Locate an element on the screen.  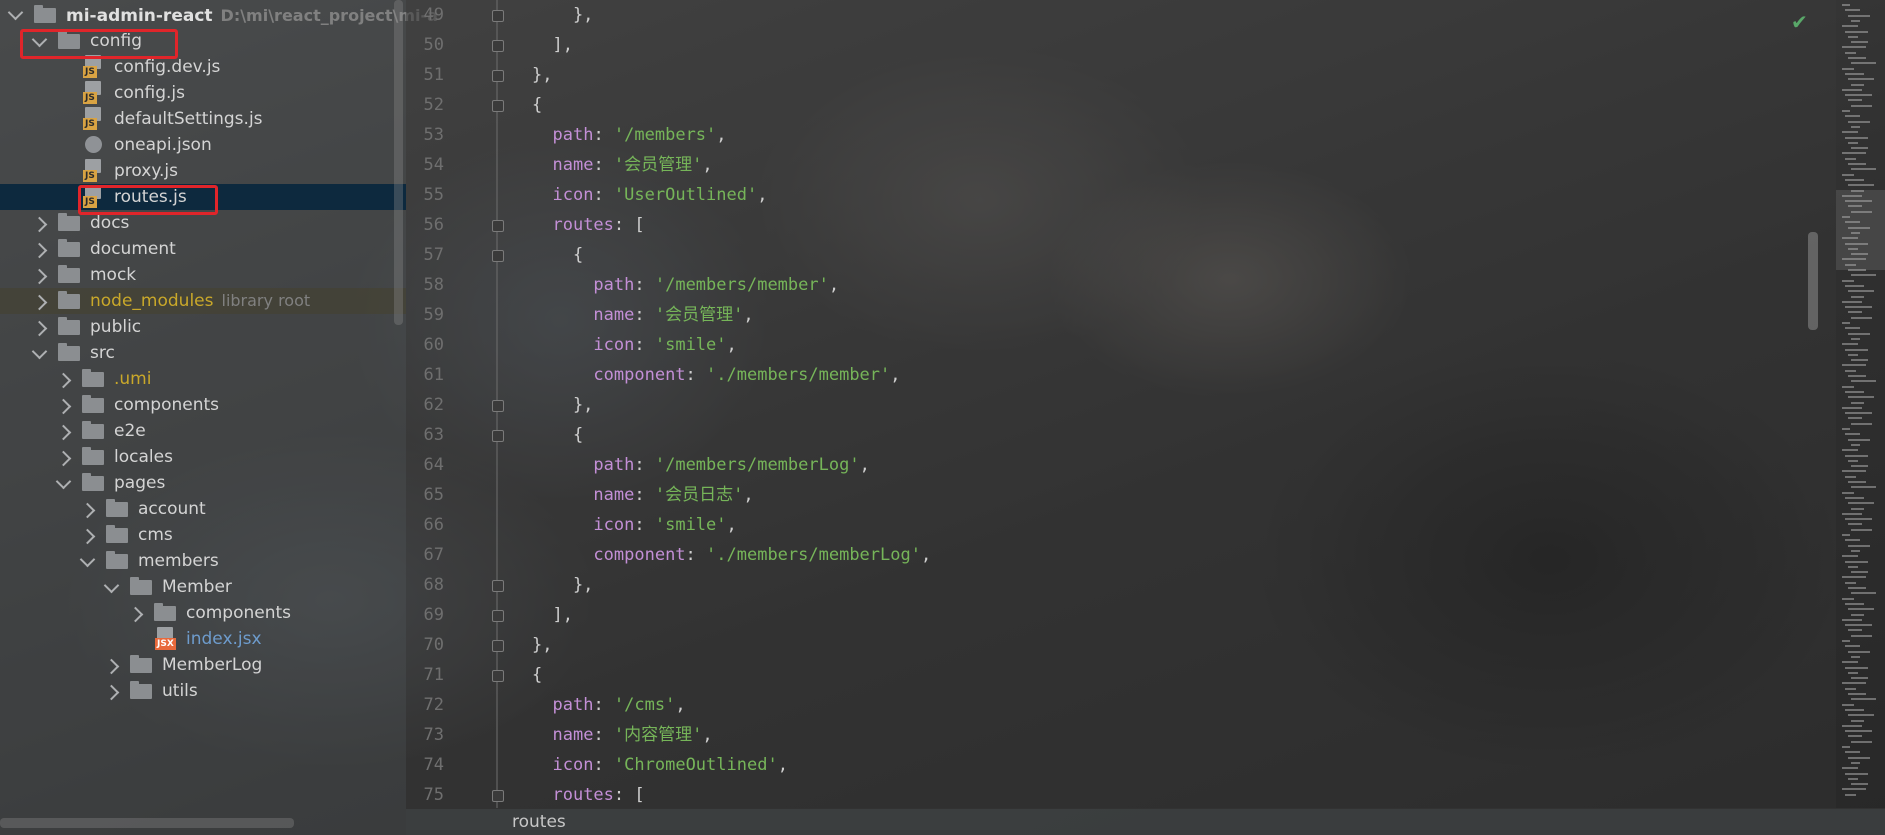
code-text: name: '会员日志', is located at coordinates (673, 495).